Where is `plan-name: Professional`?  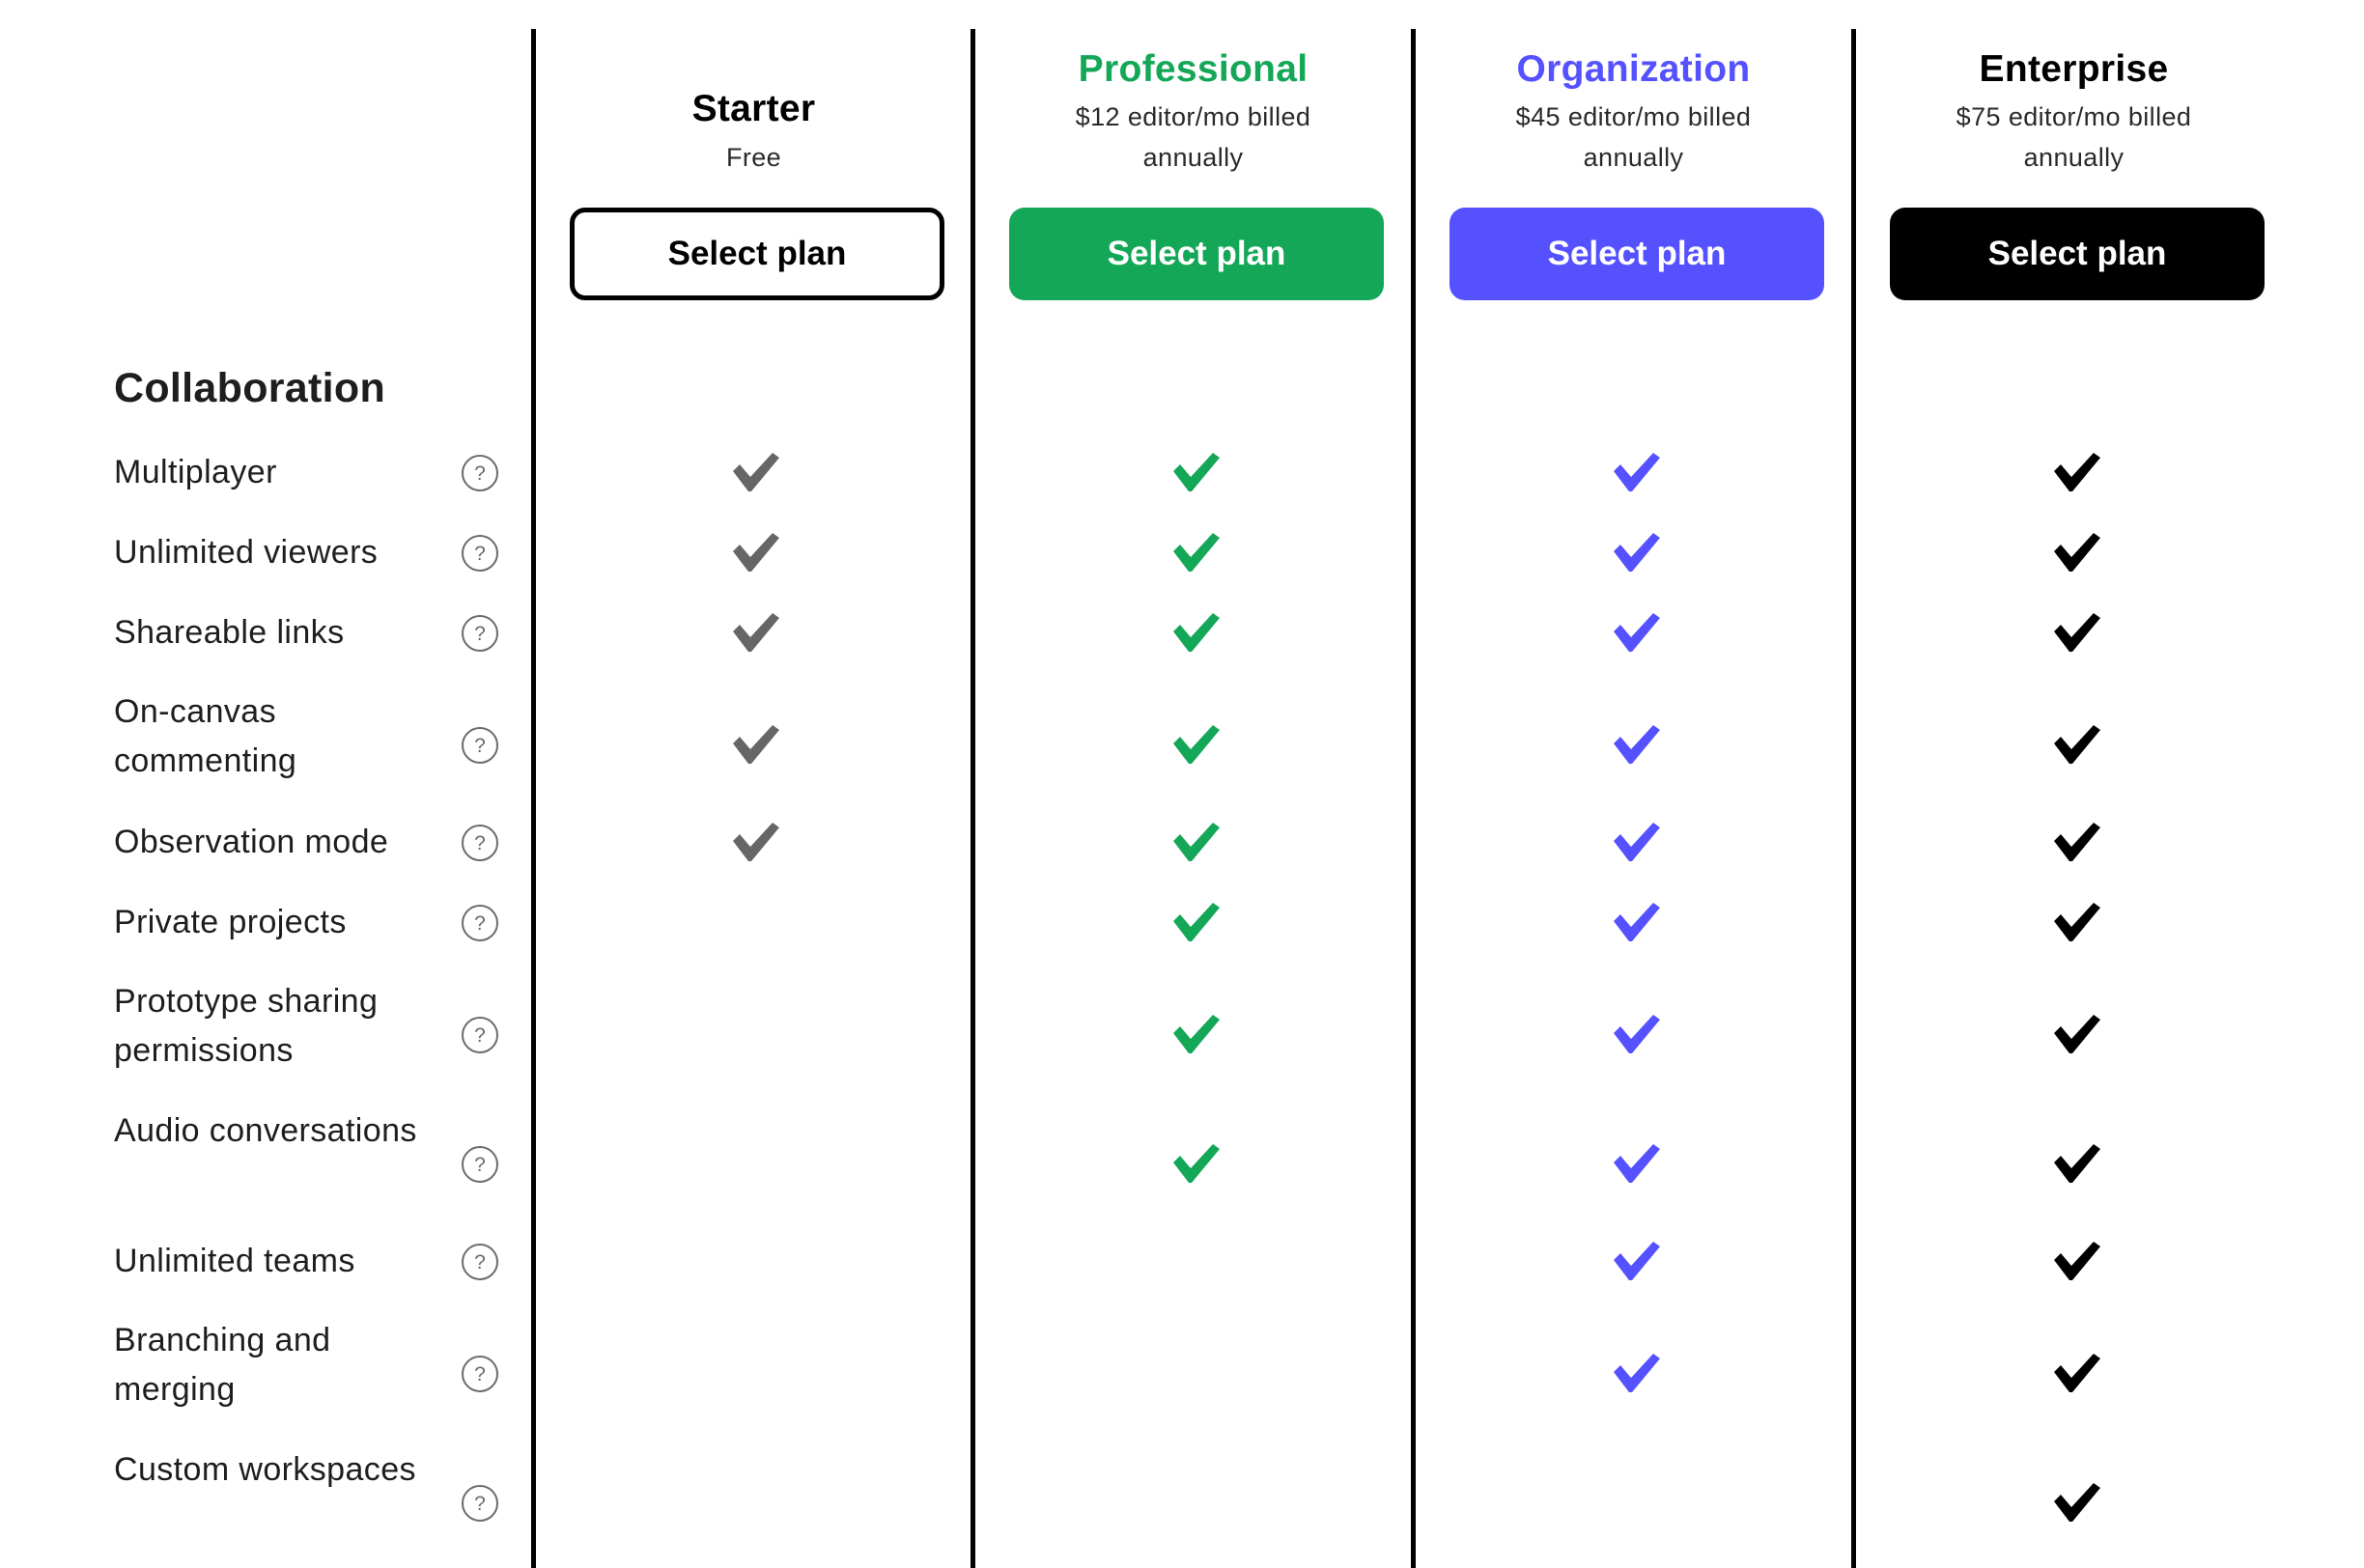
plan-name: Professional is located at coordinates (1193, 69).